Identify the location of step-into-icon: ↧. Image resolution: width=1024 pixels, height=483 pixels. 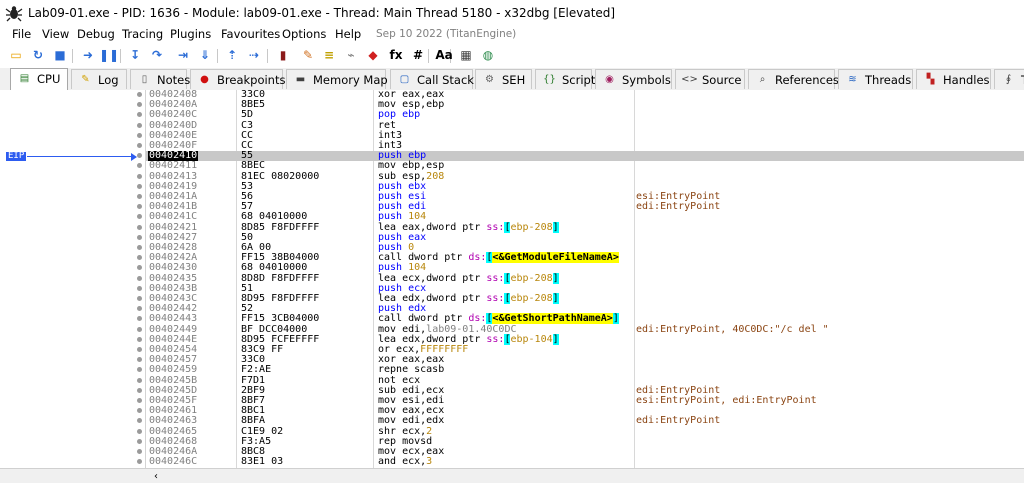
(135, 55).